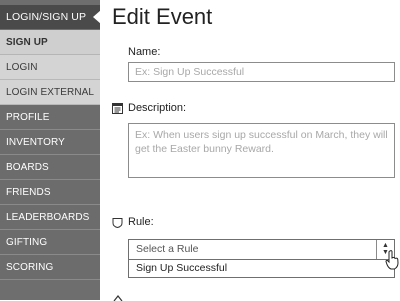 Image resolution: width=400 pixels, height=301 pixels. What do you see at coordinates (27, 242) in the screenshot?
I see `sidebar-item-label: GIFTING` at bounding box center [27, 242].